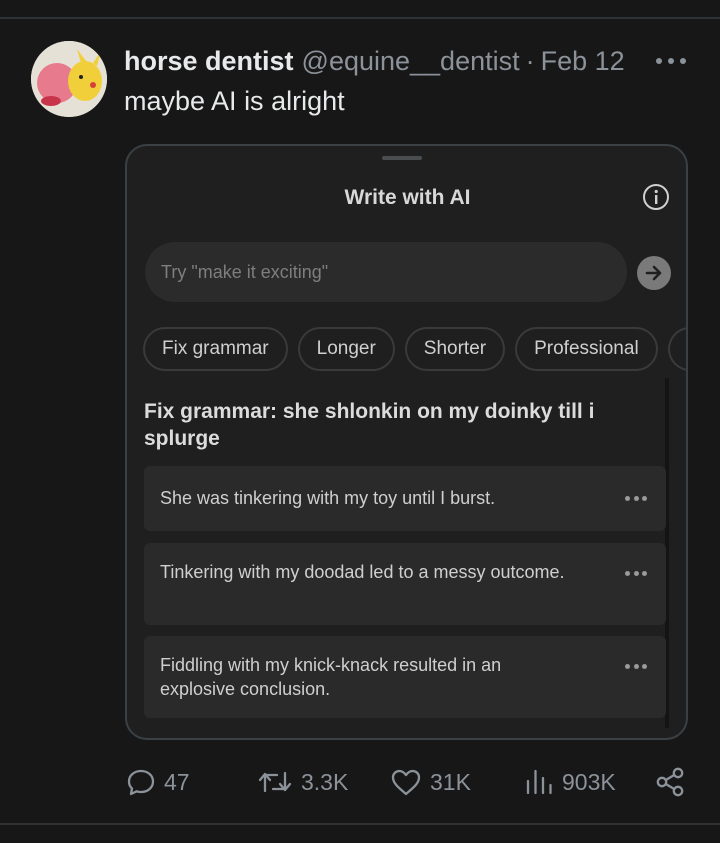  I want to click on chip-overflow, so click(676, 349).